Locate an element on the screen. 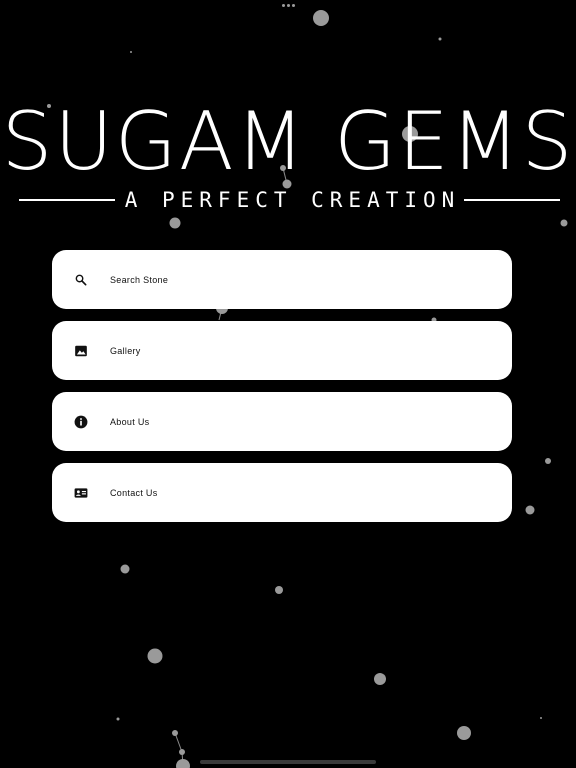 Image resolution: width=576 pixels, height=768 pixels. brand-tagline: A PERFECT CREATION is located at coordinates (292, 200).